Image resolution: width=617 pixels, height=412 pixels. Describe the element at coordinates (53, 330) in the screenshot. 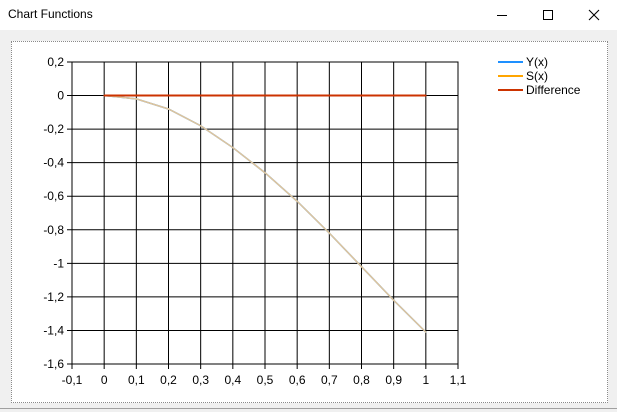

I see `y-tick-label: -1,4` at that location.